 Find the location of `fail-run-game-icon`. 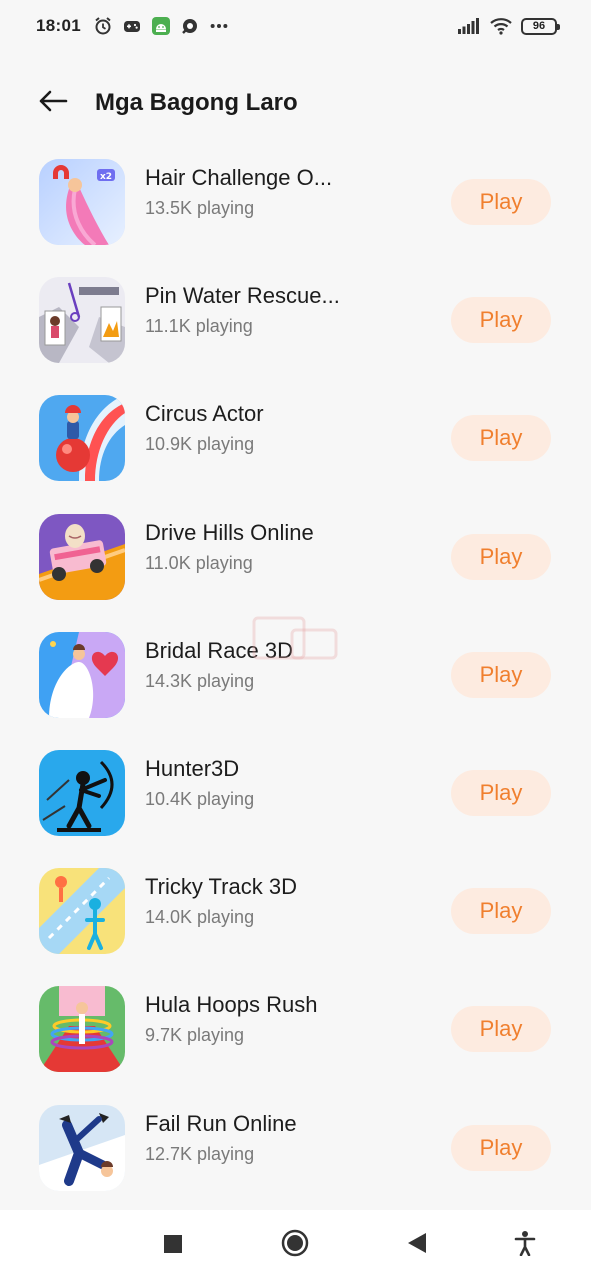

fail-run-game-icon is located at coordinates (82, 1147).